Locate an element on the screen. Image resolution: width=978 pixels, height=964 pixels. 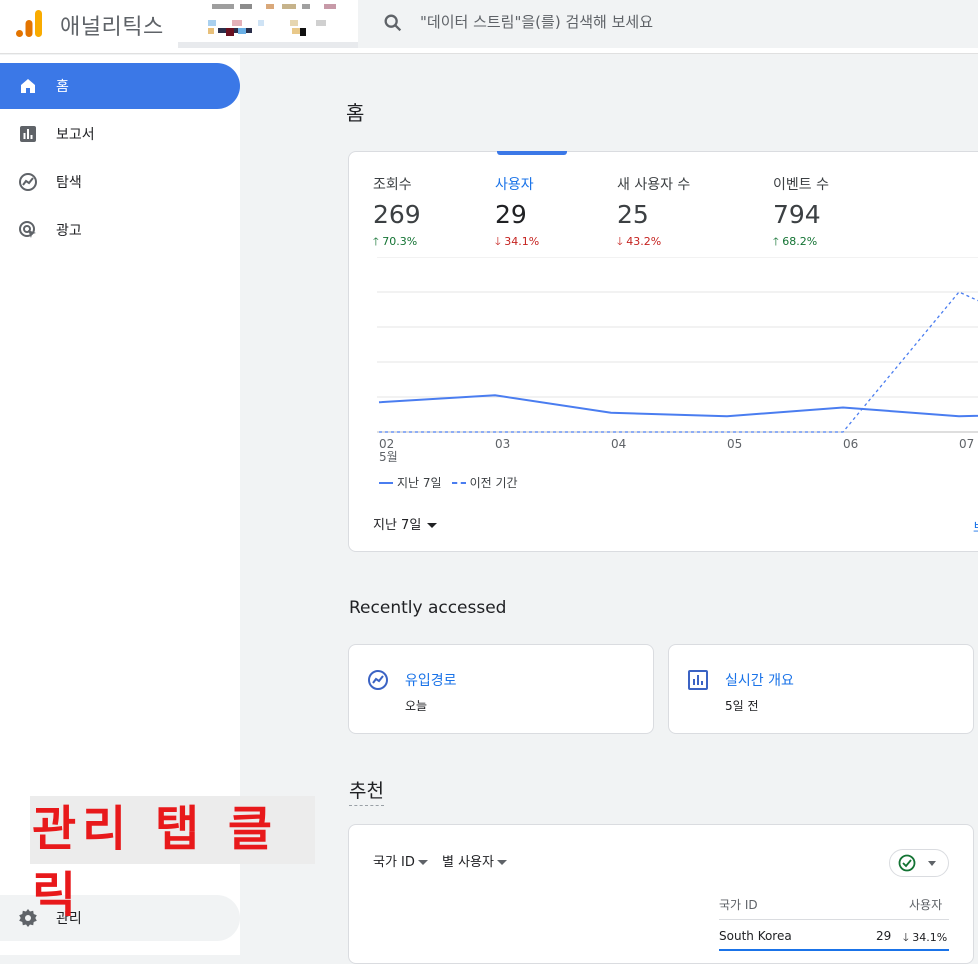
app-title: 애널리틱스 is located at coordinates (112, 27).